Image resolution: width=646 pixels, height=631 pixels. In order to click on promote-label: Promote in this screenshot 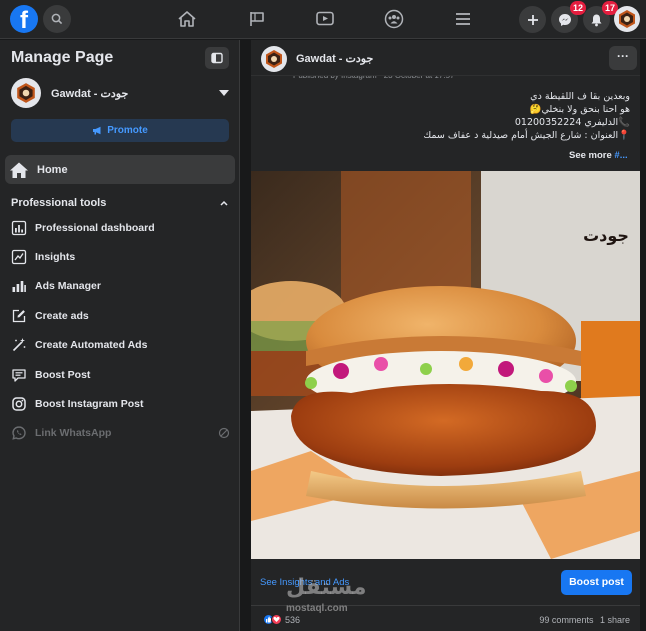, I will do `click(127, 130)`.